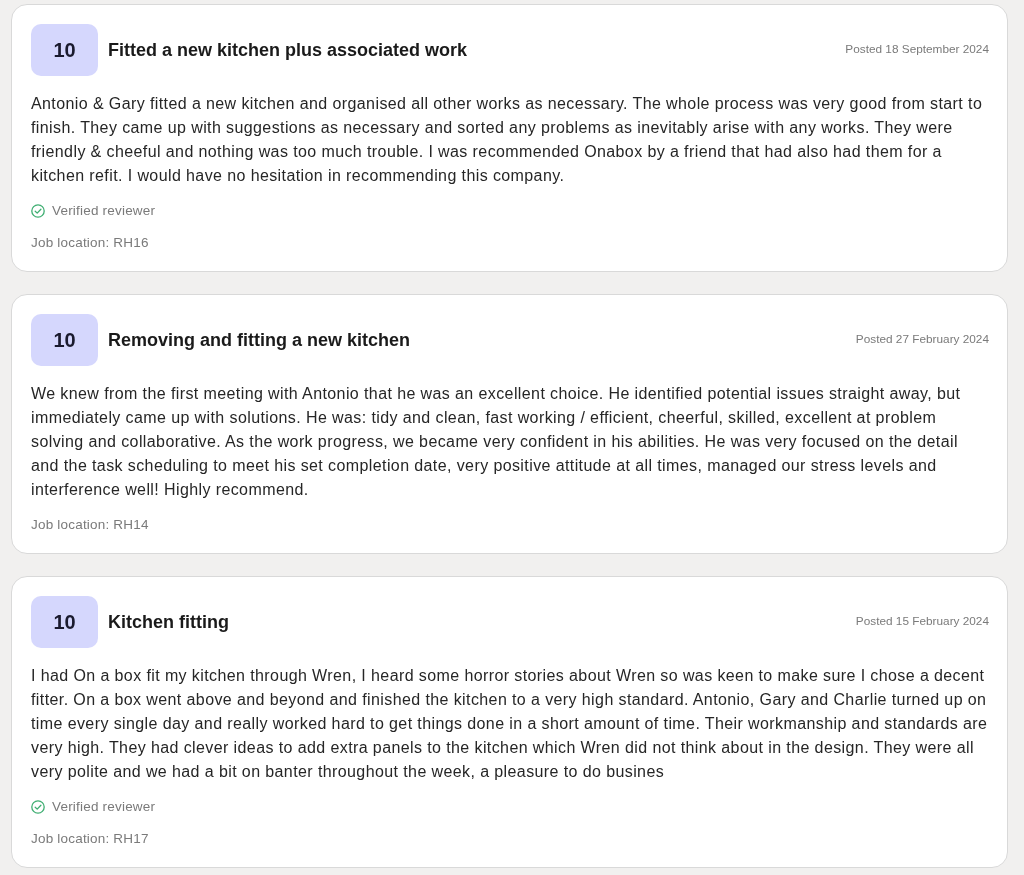 This screenshot has width=1024, height=875. I want to click on posted-date: Posted 18 September 2024, so click(917, 50).